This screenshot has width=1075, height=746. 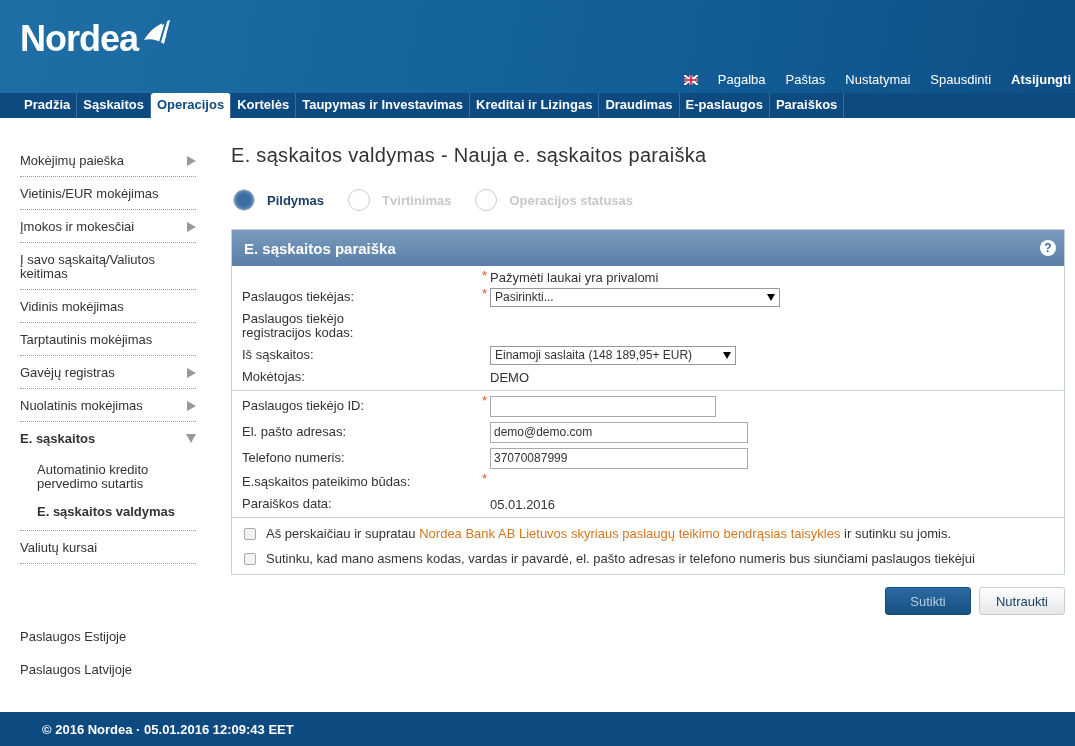 What do you see at coordinates (191, 105) in the screenshot?
I see `nav-tab: Operacijos` at bounding box center [191, 105].